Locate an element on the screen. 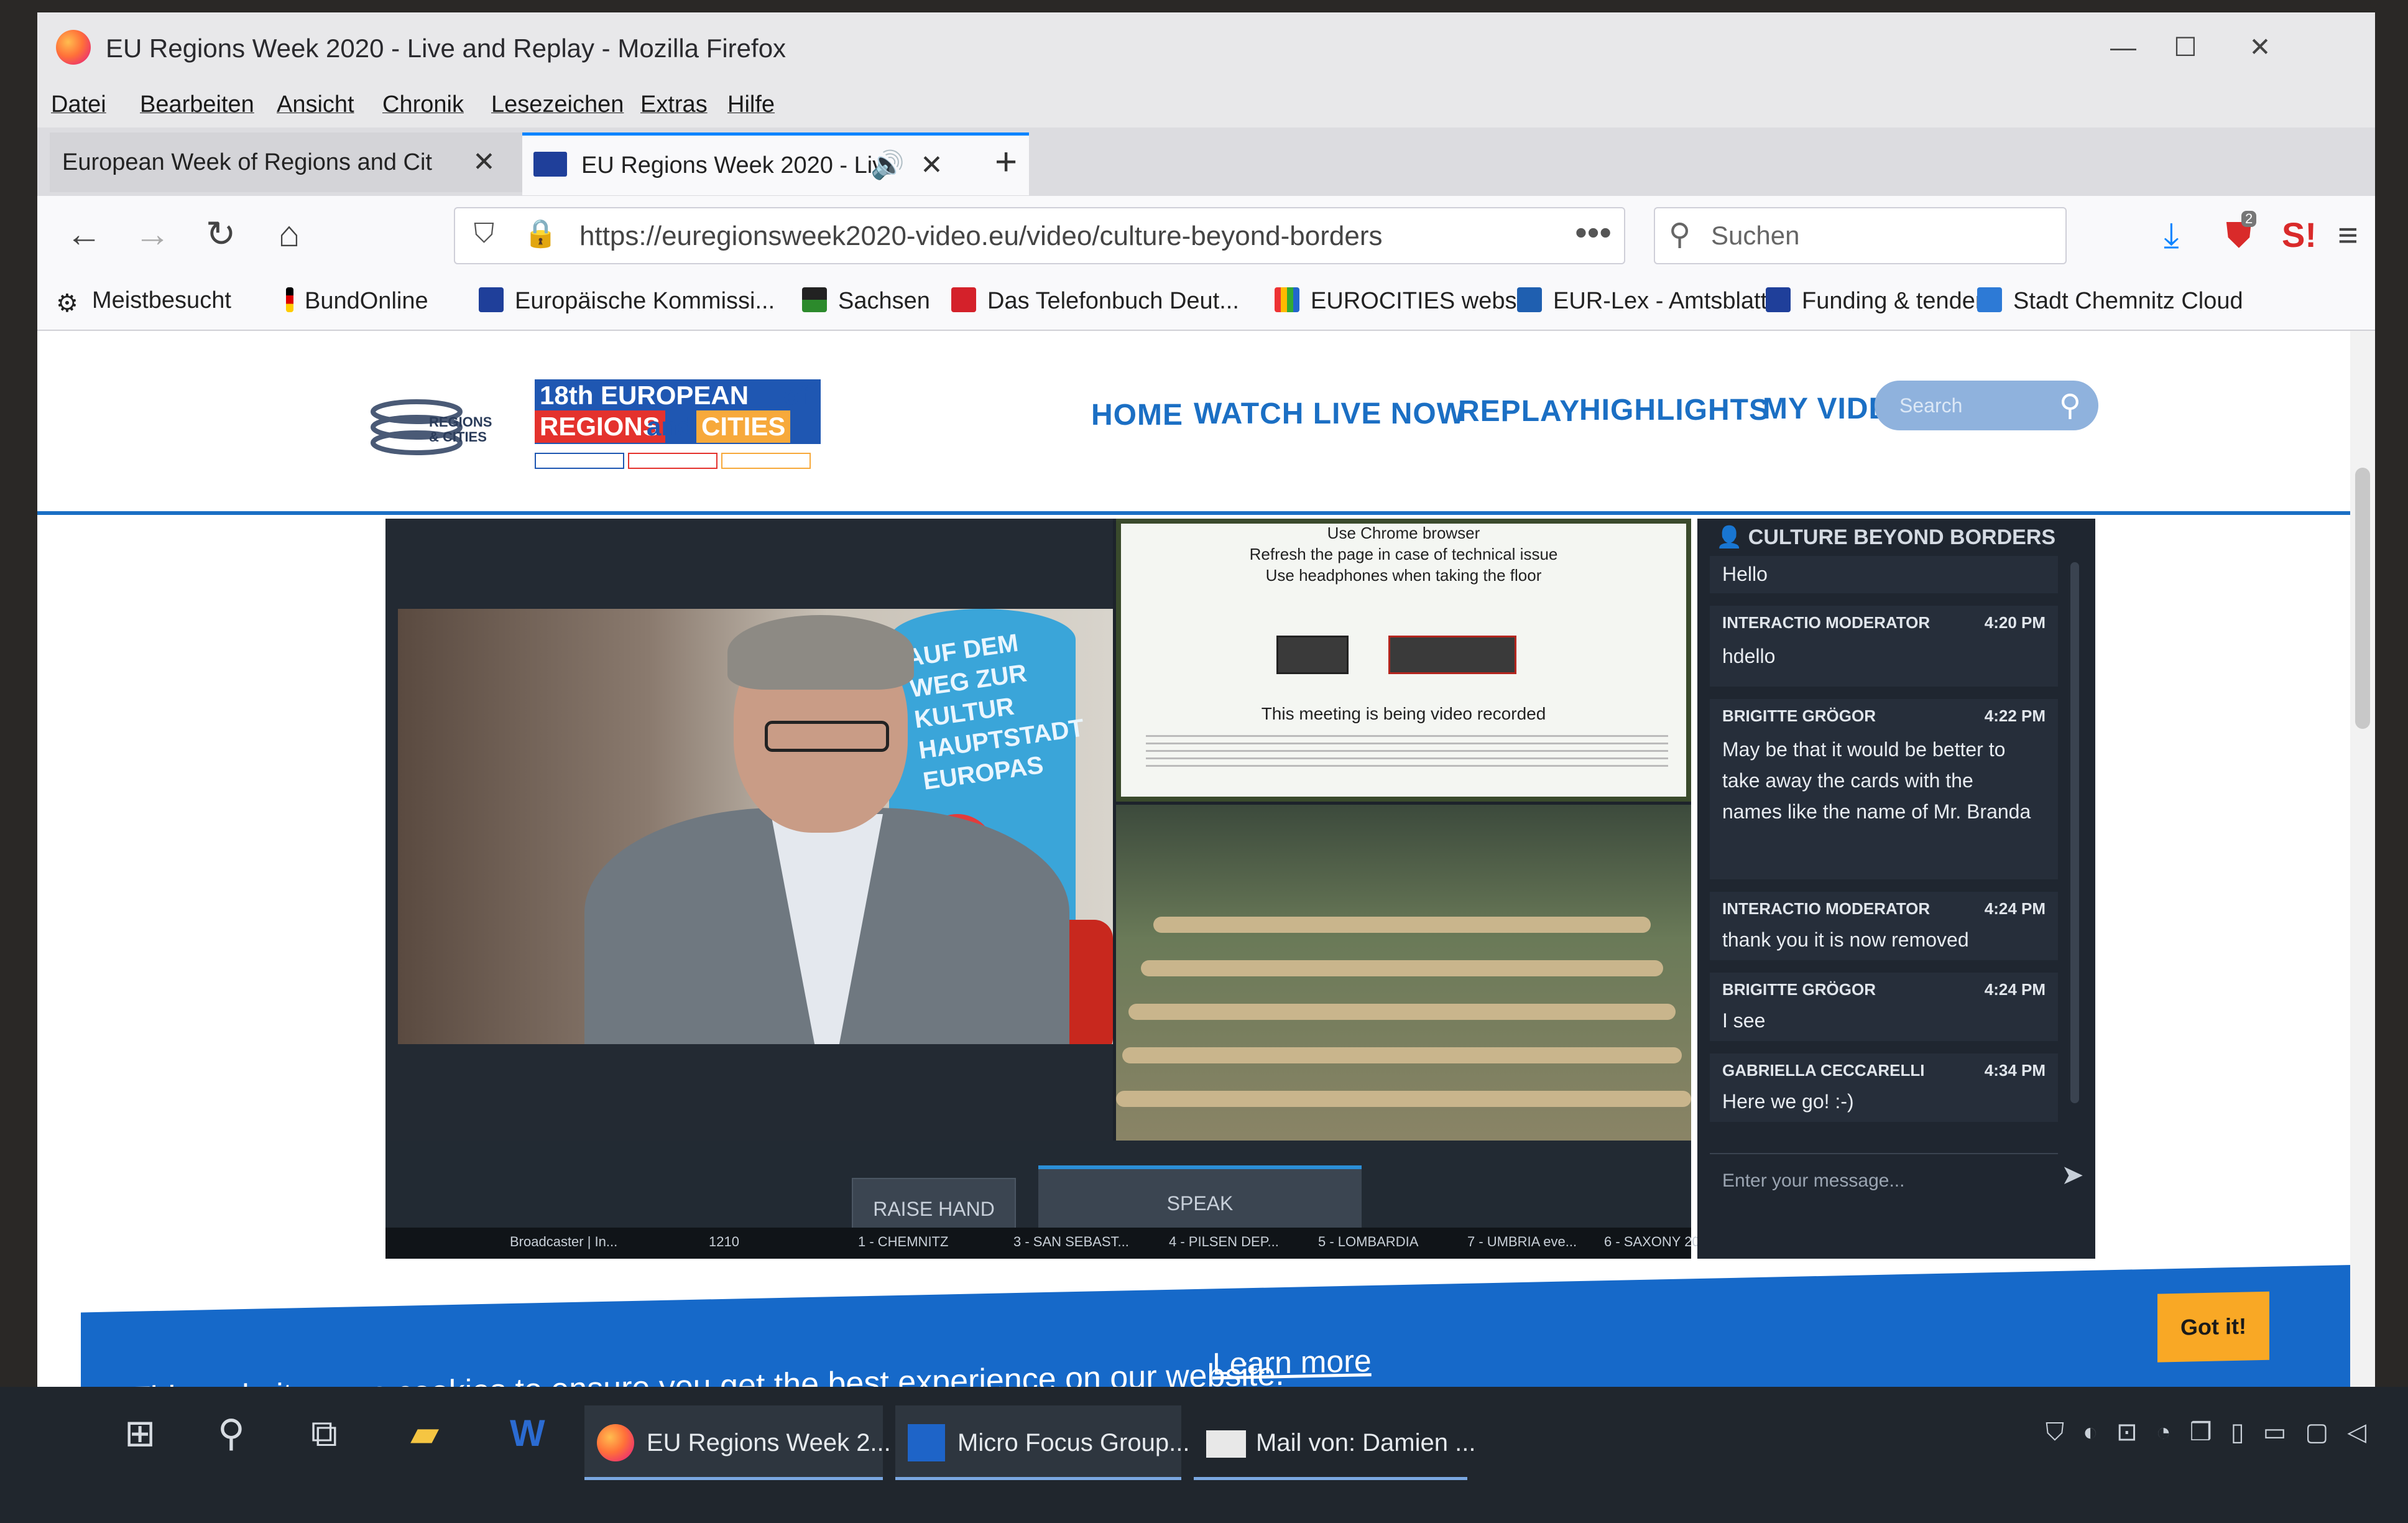 The image size is (2408, 1523). site-search-placeholder: Search is located at coordinates (1931, 406).